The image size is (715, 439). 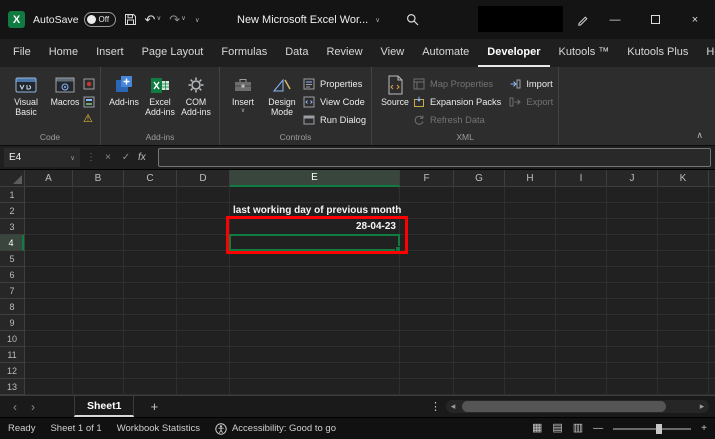 What do you see at coordinates (334, 101) in the screenshot?
I see `view-code-button: View Code` at bounding box center [334, 101].